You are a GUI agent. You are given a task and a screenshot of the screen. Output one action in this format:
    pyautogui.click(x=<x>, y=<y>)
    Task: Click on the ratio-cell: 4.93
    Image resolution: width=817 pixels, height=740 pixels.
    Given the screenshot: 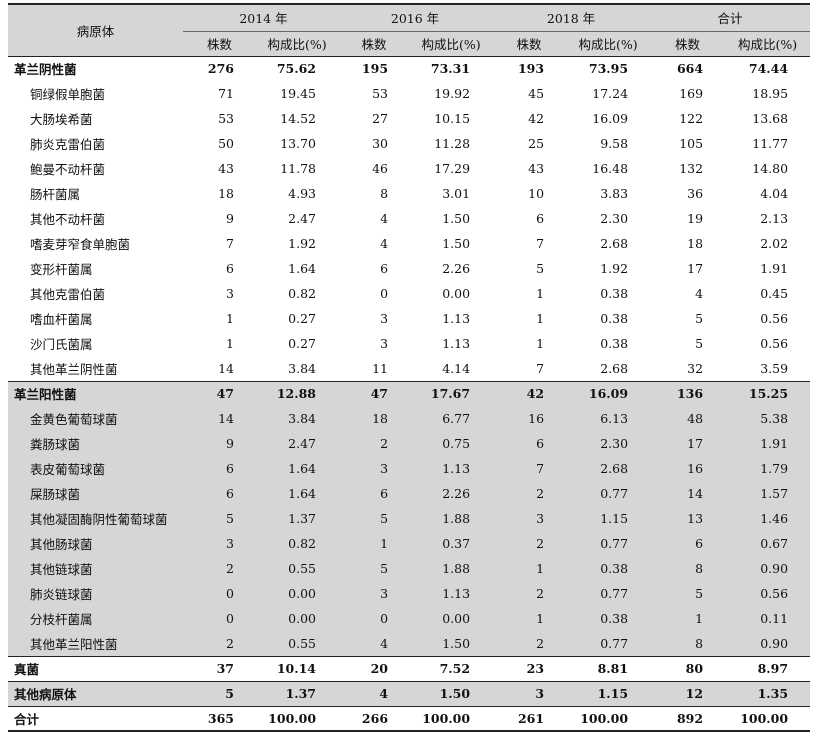 What is the action you would take?
    pyautogui.click(x=302, y=193)
    